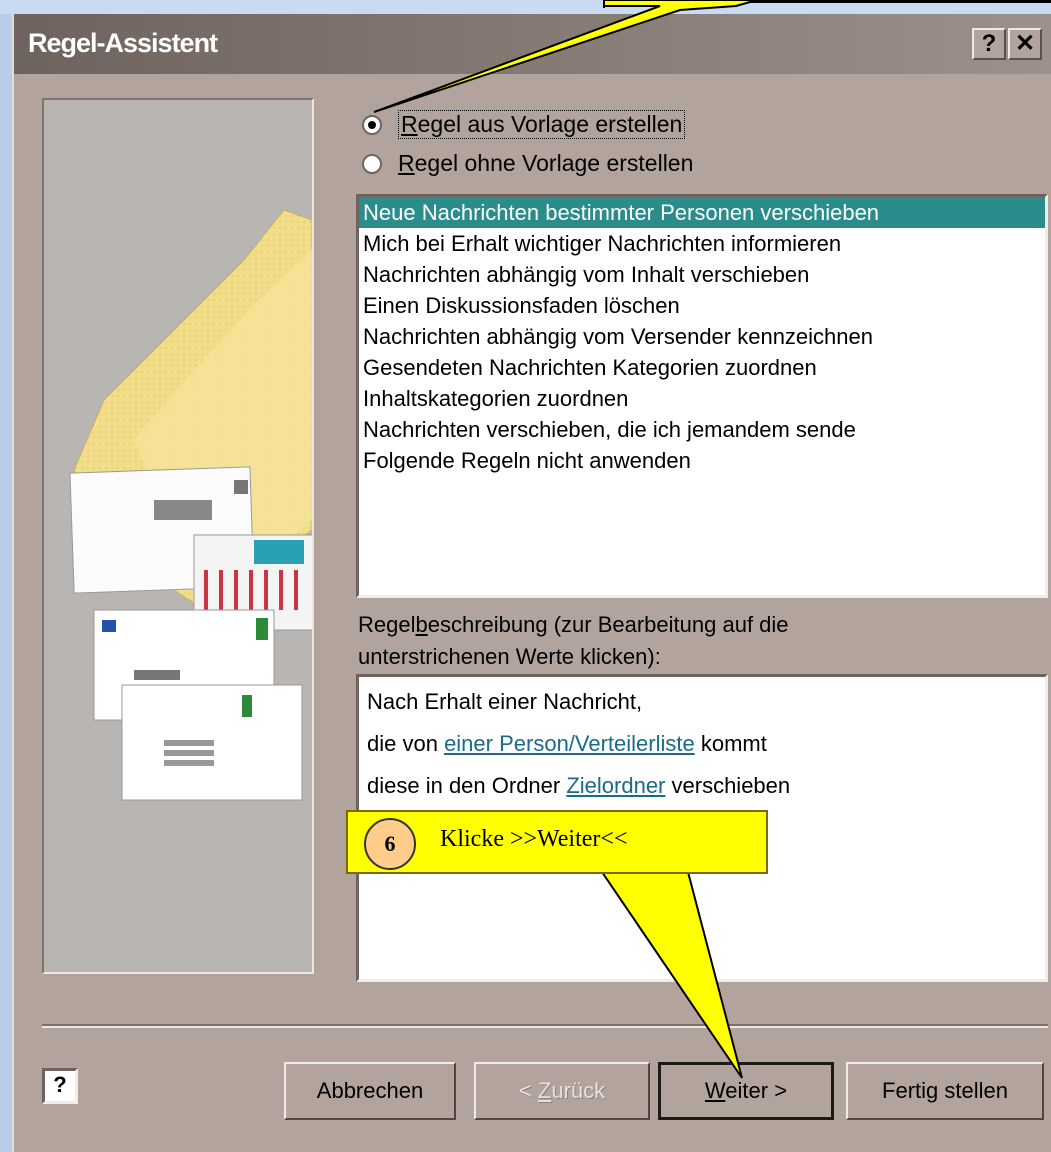 The width and height of the screenshot is (1051, 1152). Describe the element at coordinates (390, 844) in the screenshot. I see `step-badge: 6` at that location.